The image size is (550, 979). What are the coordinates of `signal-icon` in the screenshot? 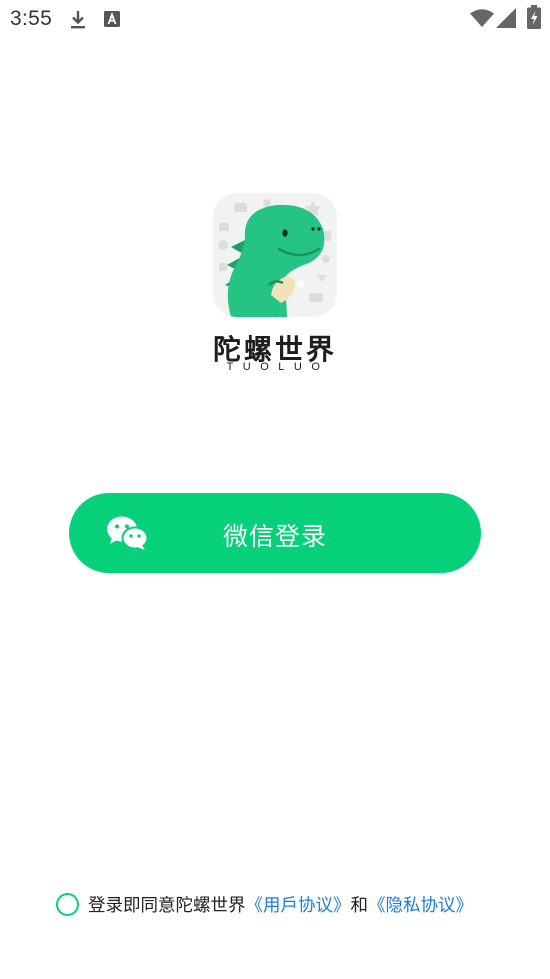 It's located at (506, 18).